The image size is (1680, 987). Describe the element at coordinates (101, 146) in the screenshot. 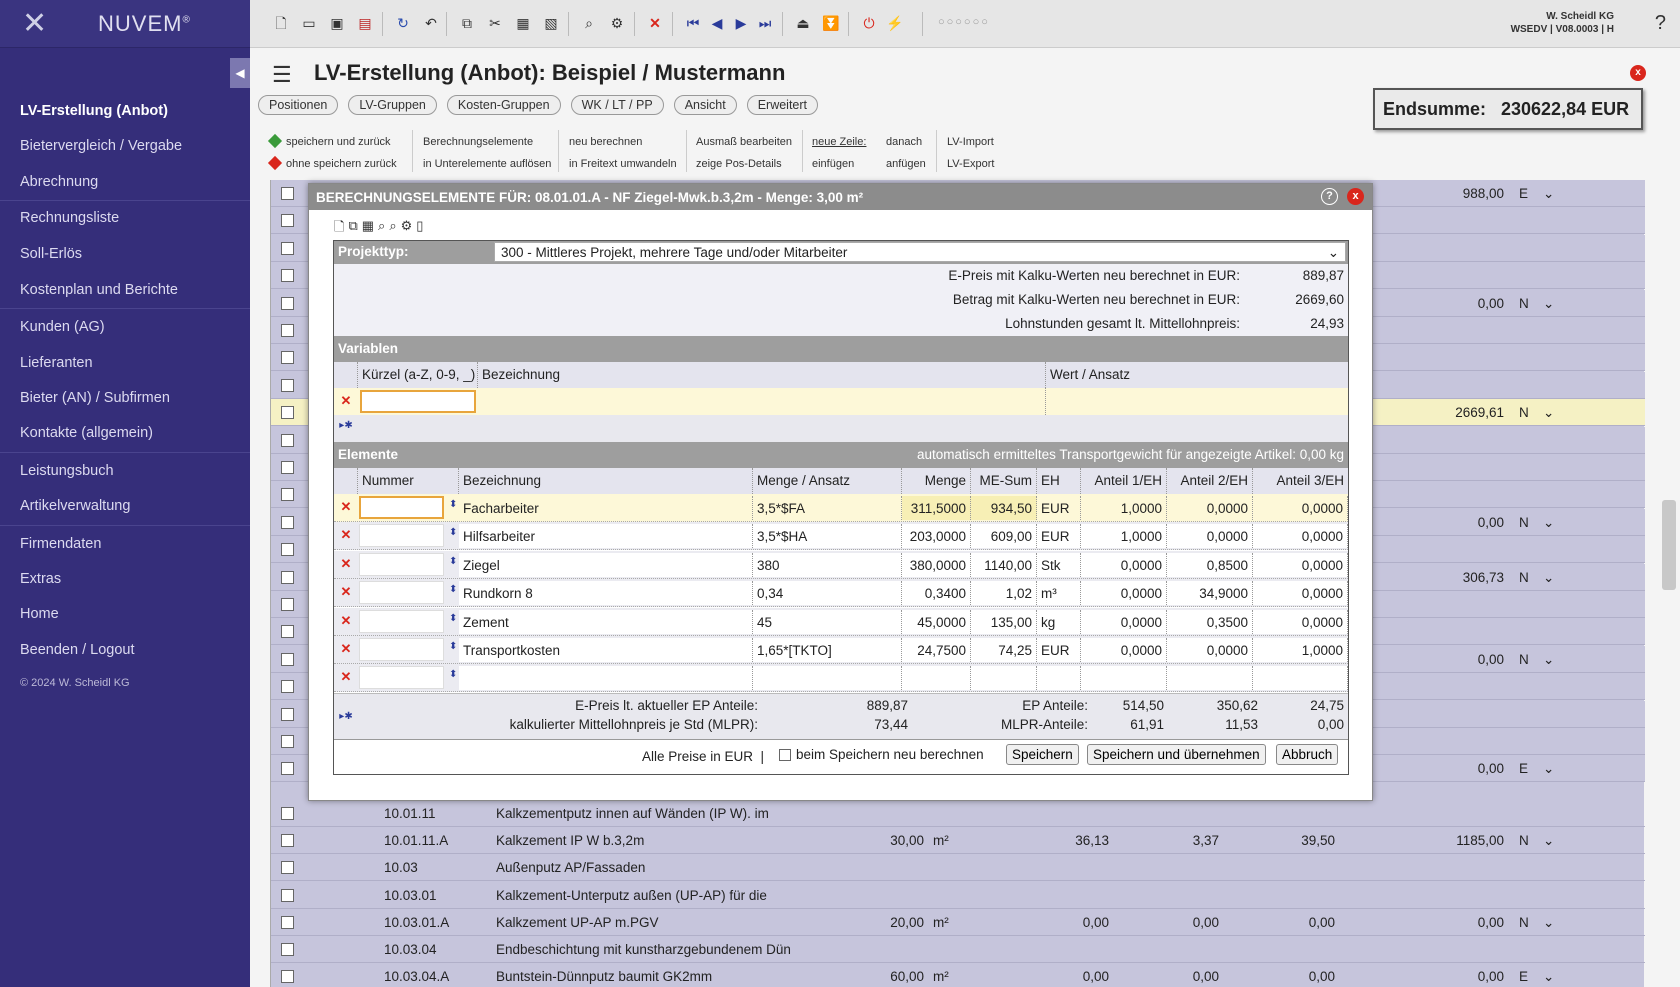

I see `sidebar-item-bietervergleich: Bietervergleich / Vergabe` at that location.